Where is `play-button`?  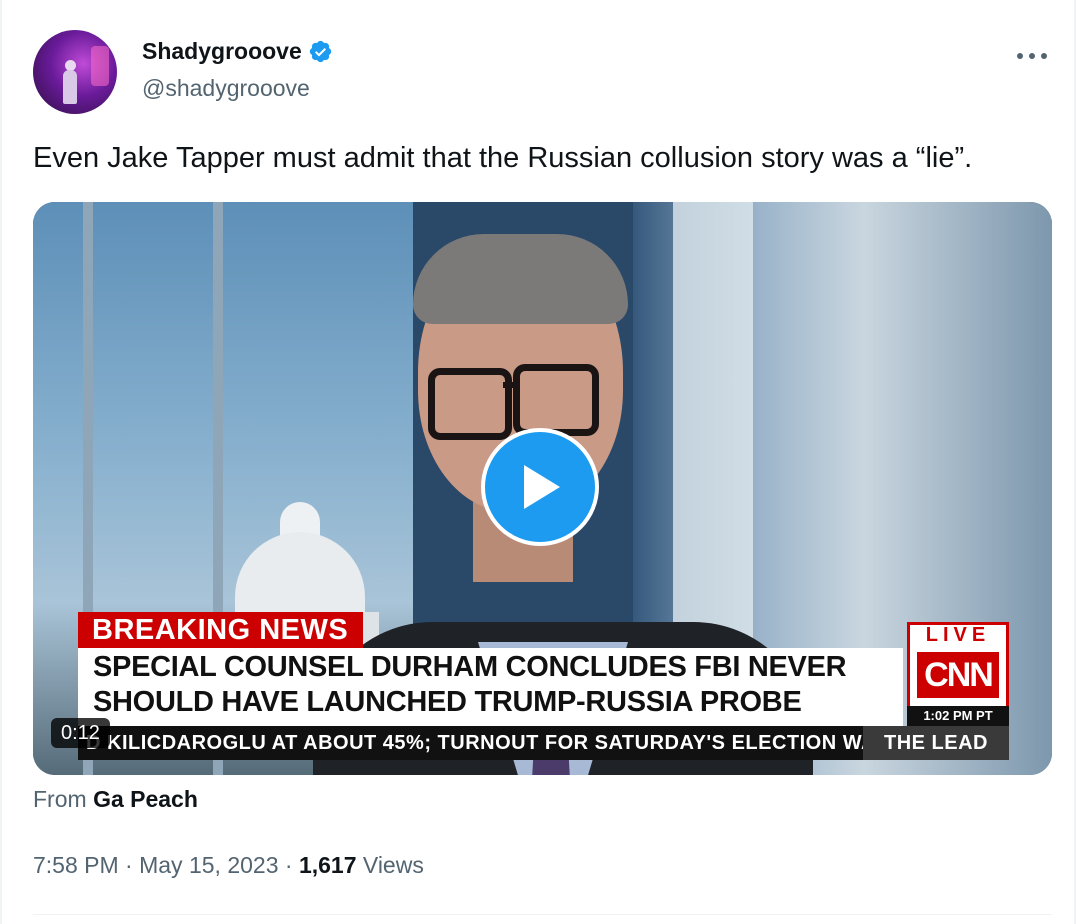 play-button is located at coordinates (540, 487).